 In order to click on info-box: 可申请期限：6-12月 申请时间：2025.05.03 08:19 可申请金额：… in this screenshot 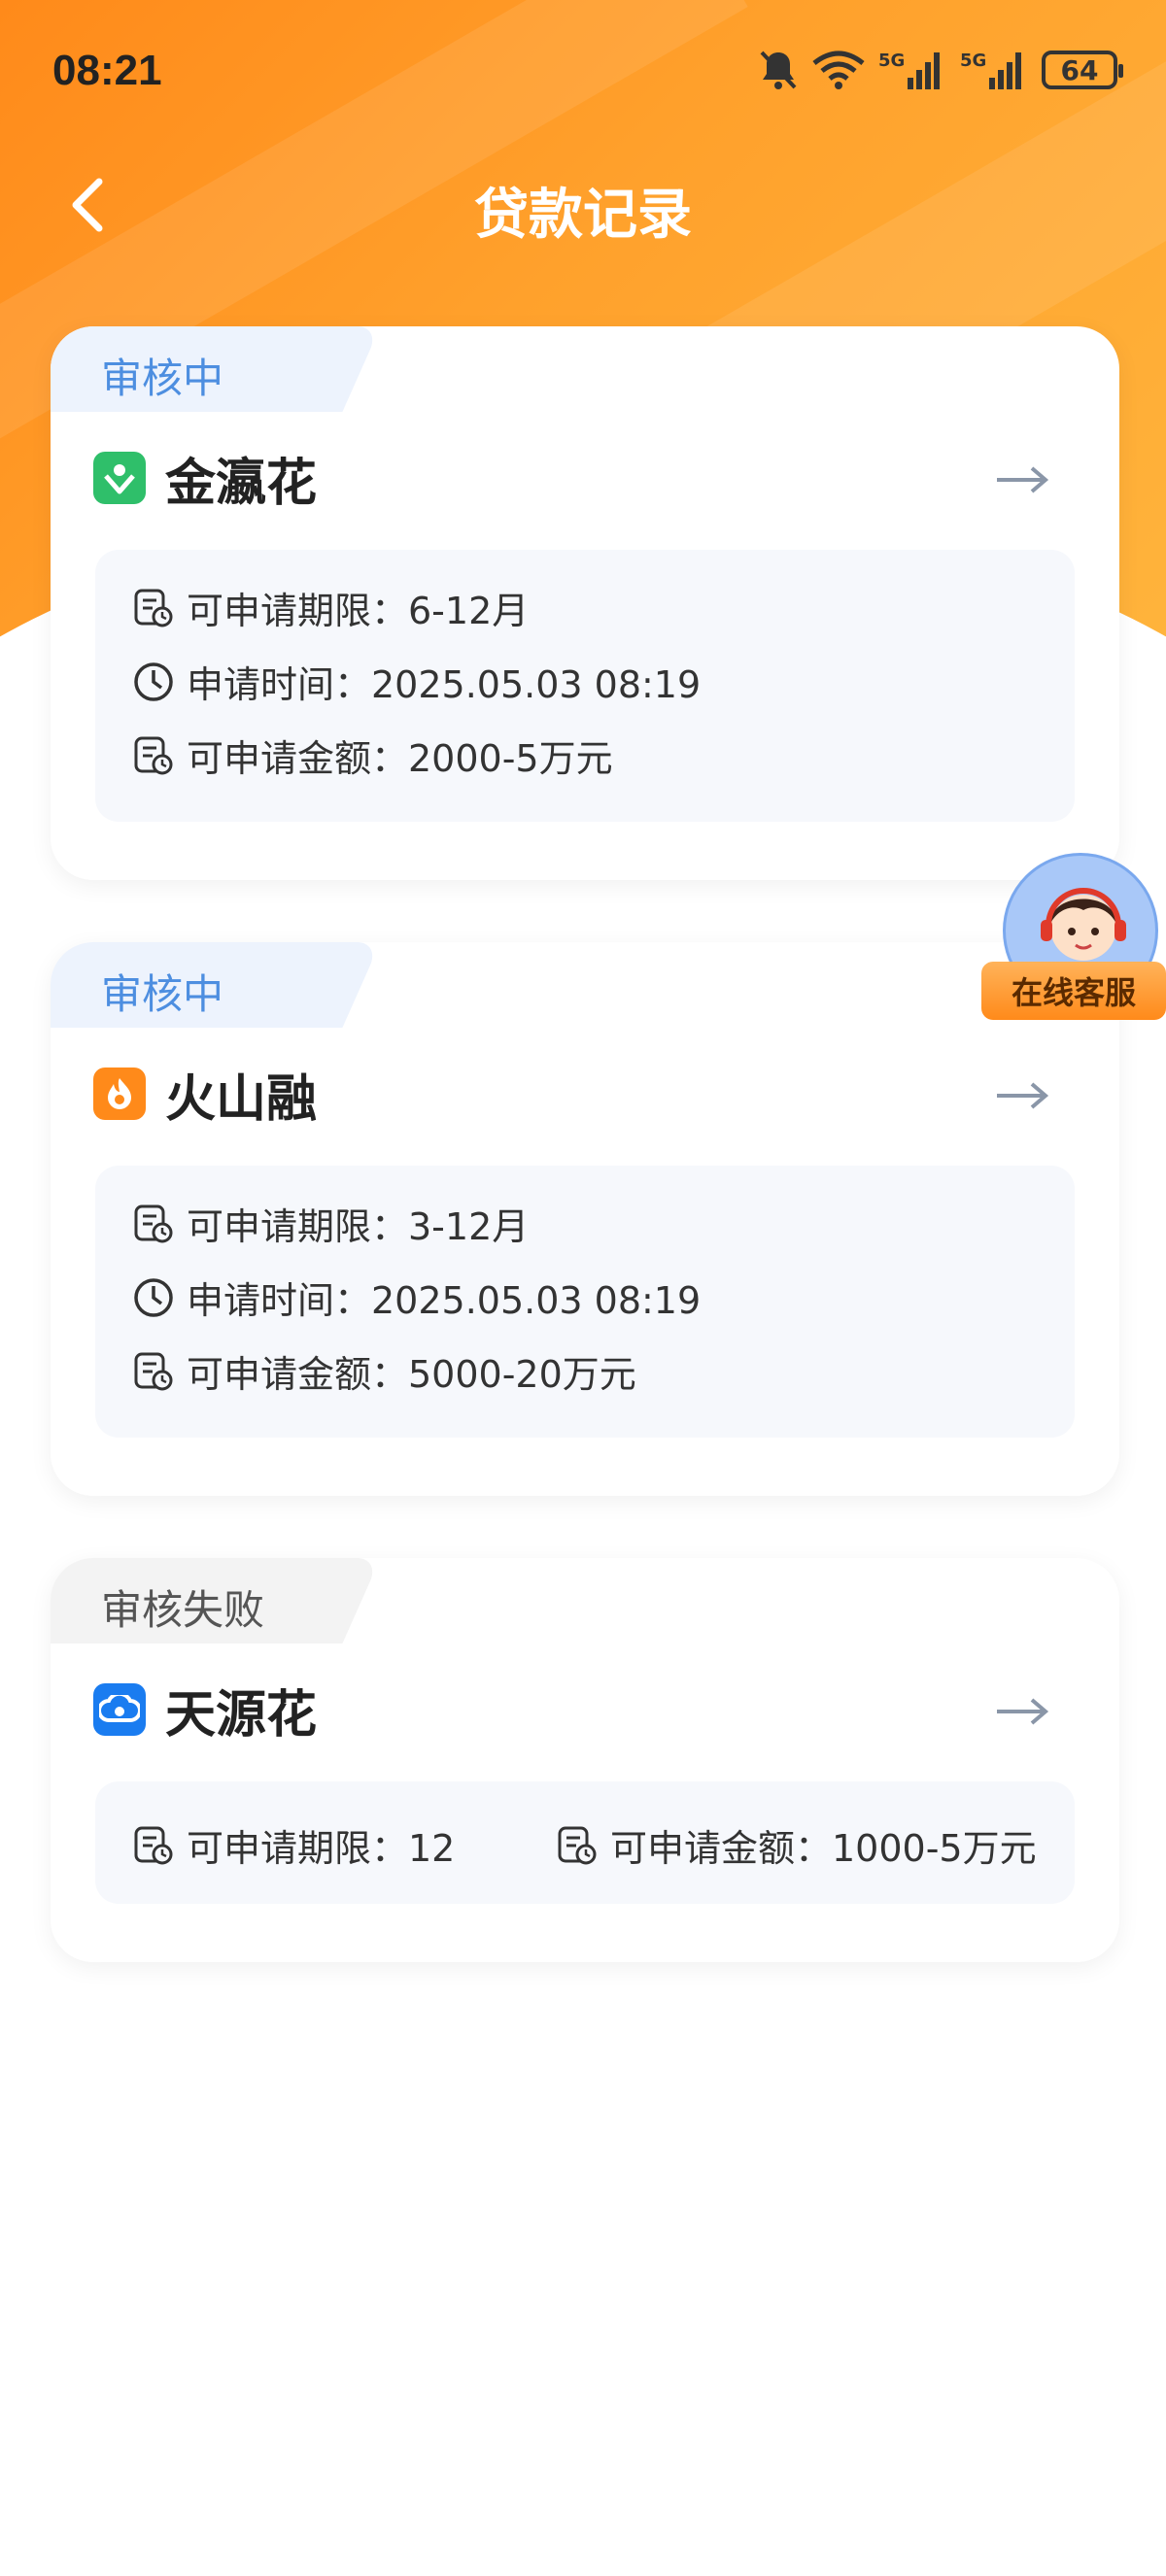, I will do `click(585, 686)`.